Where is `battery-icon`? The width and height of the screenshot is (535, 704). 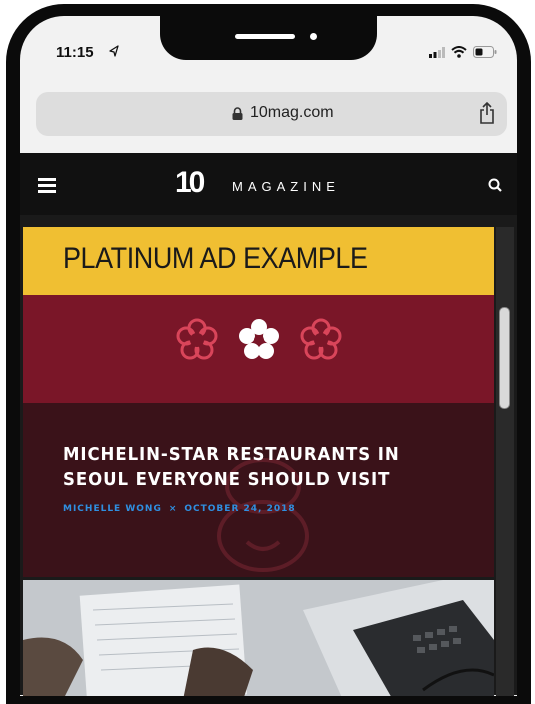 battery-icon is located at coordinates (485, 52).